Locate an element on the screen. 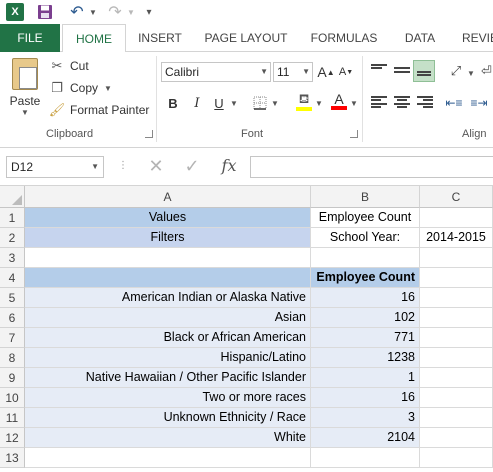 This screenshot has height=472, width=493. select-all-button is located at coordinates (12, 197).